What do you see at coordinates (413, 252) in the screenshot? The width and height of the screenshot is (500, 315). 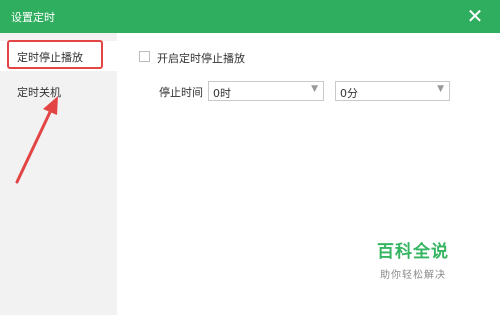 I see `watermark-title: 百科全说` at bounding box center [413, 252].